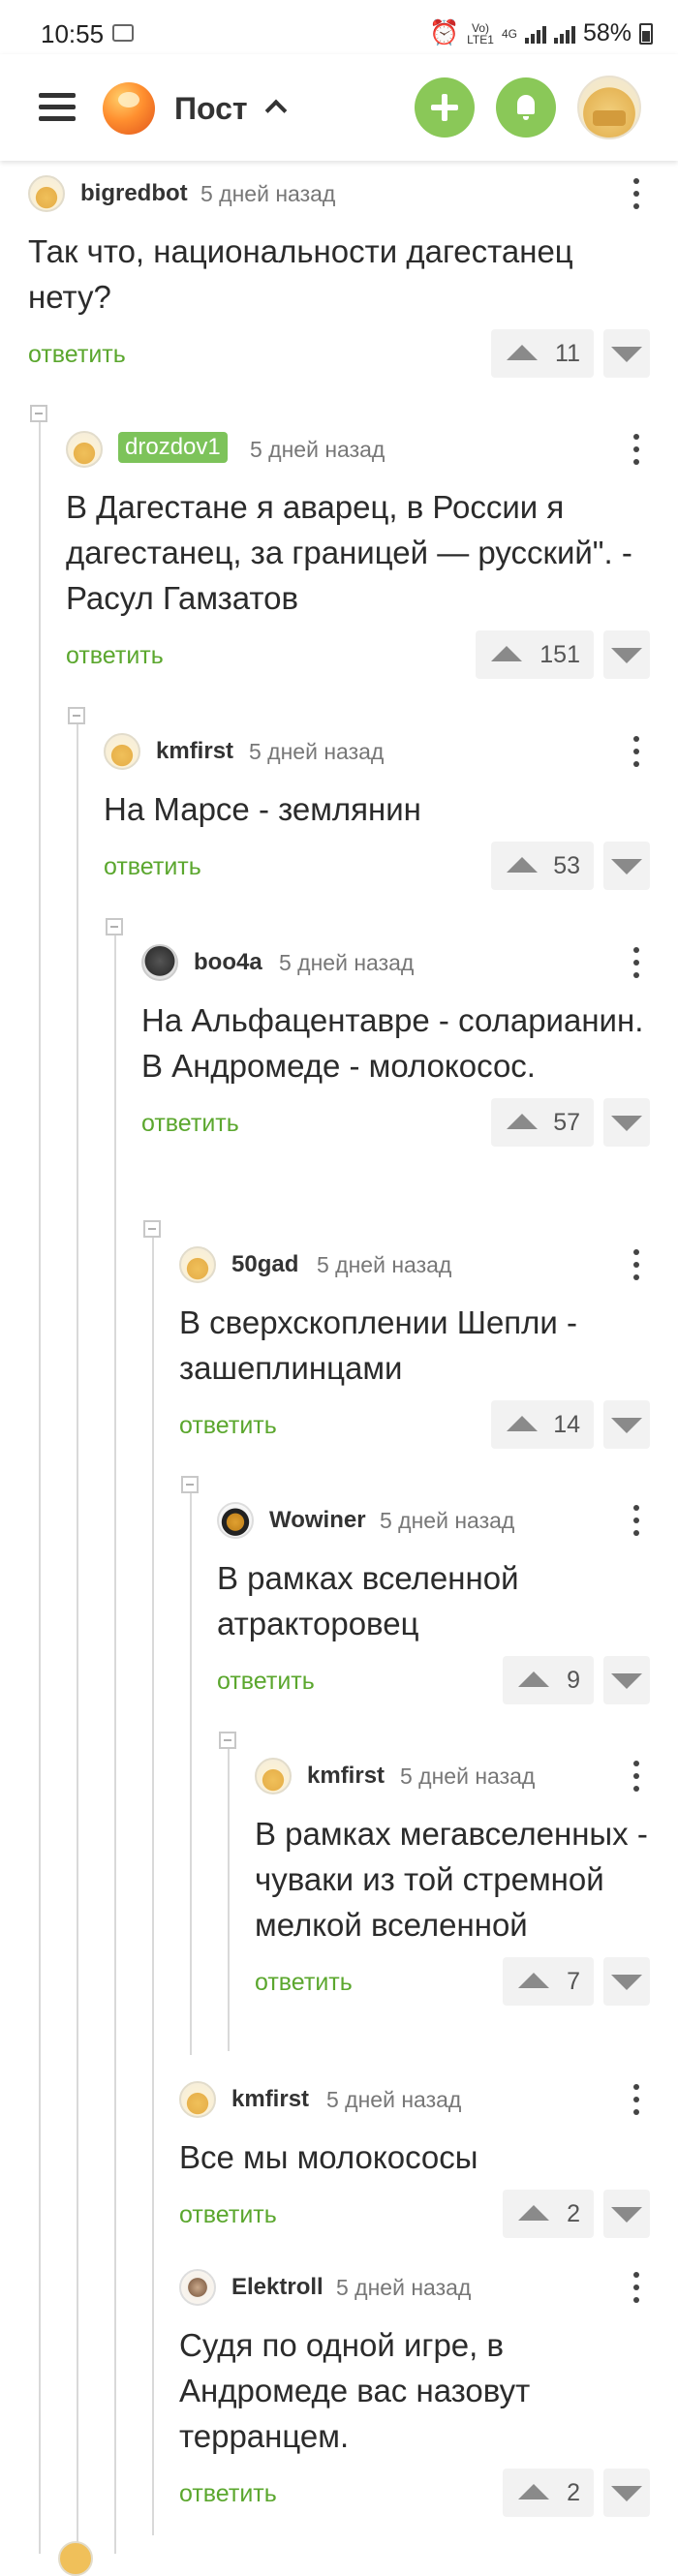 The height and width of the screenshot is (2576, 678). I want to click on comment-author: bigredbot, so click(134, 193).